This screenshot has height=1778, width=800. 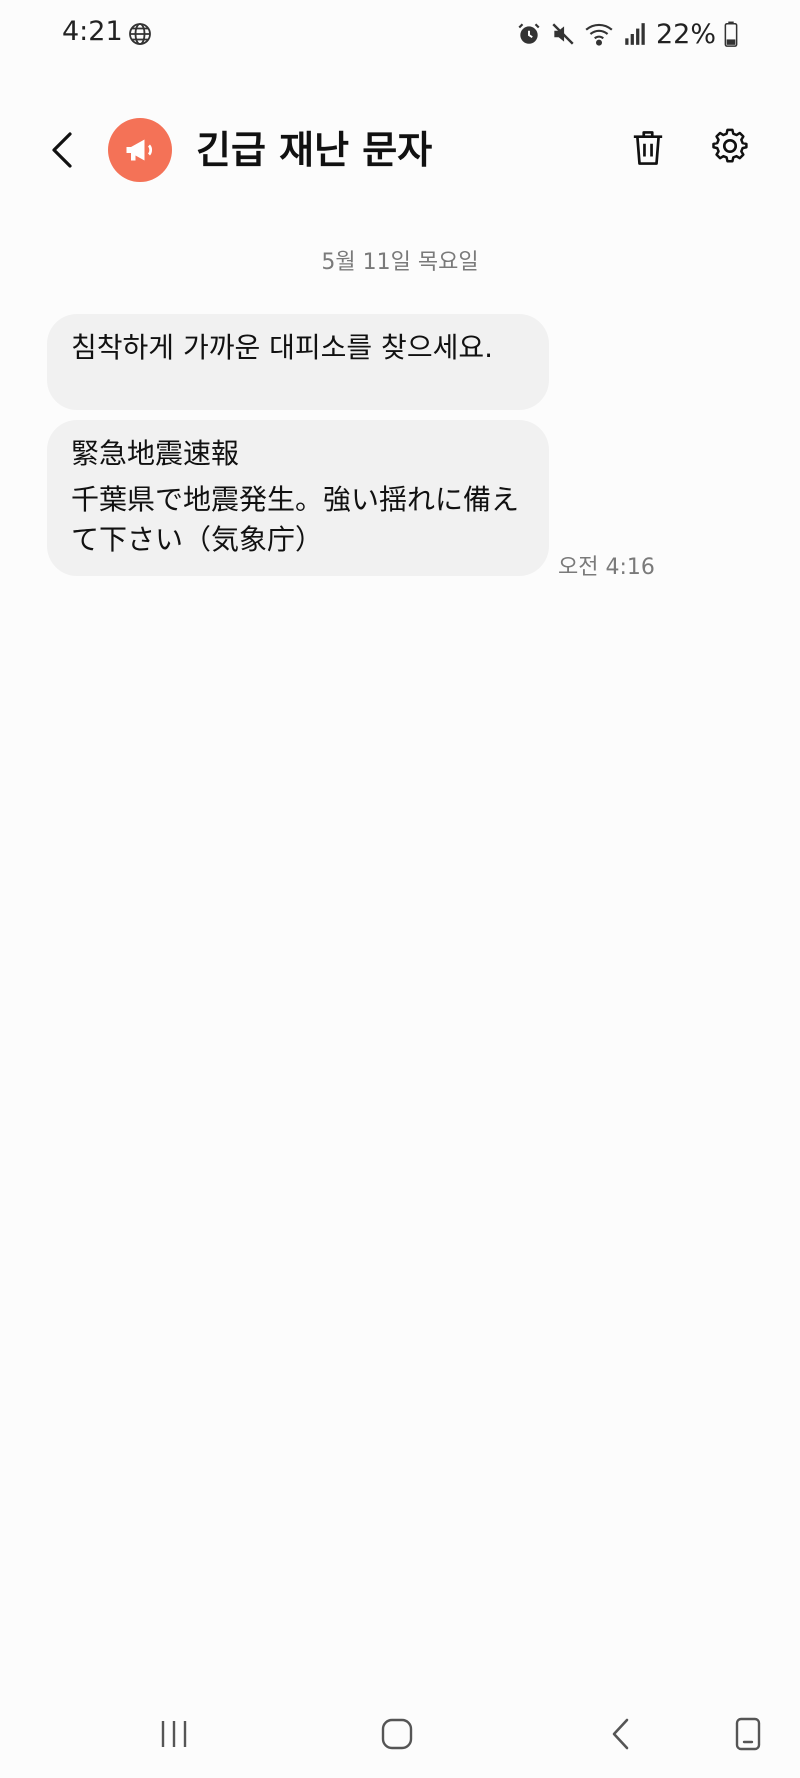 I want to click on gear-icon, so click(x=730, y=145).